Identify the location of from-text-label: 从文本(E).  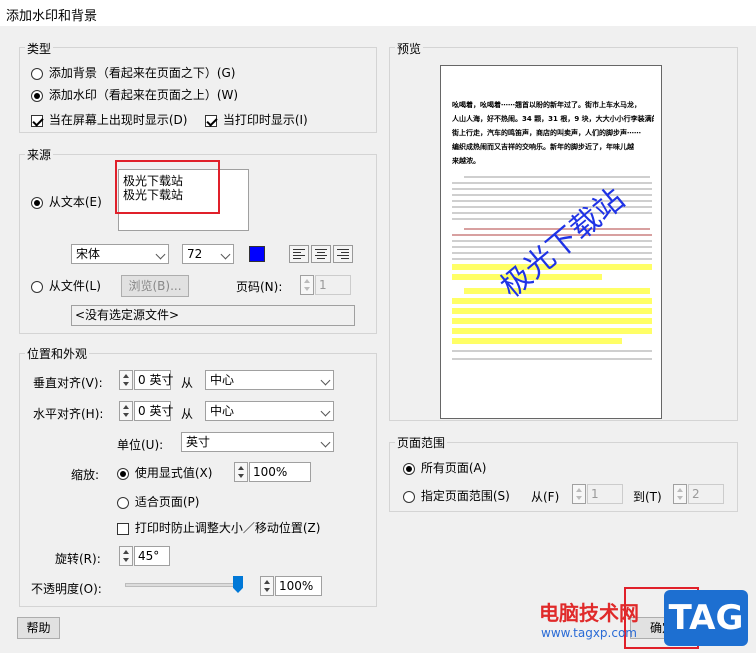
(75, 202).